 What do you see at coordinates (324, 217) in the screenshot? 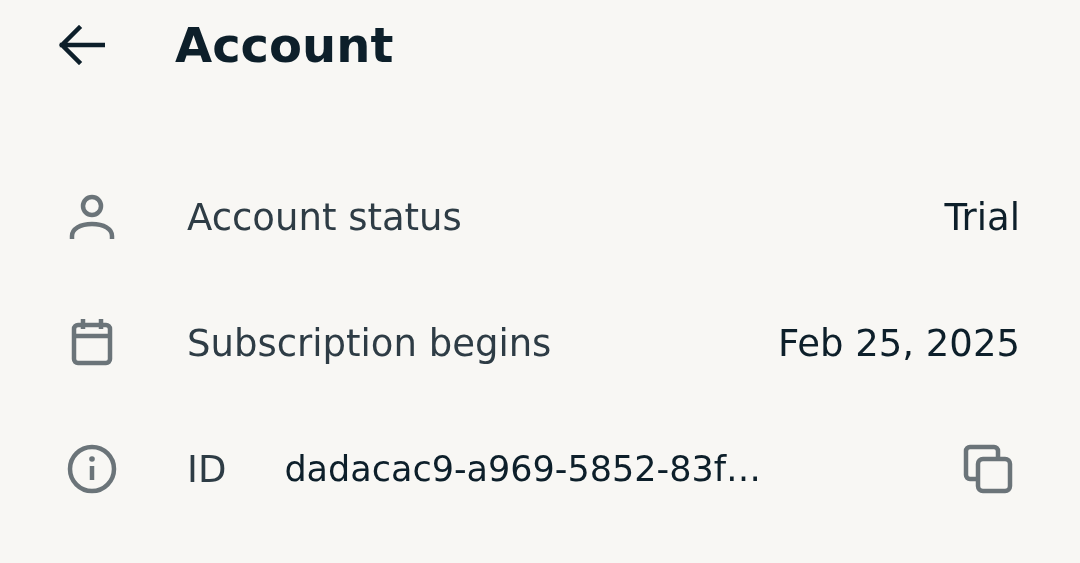
I see `row-label: Account status` at bounding box center [324, 217].